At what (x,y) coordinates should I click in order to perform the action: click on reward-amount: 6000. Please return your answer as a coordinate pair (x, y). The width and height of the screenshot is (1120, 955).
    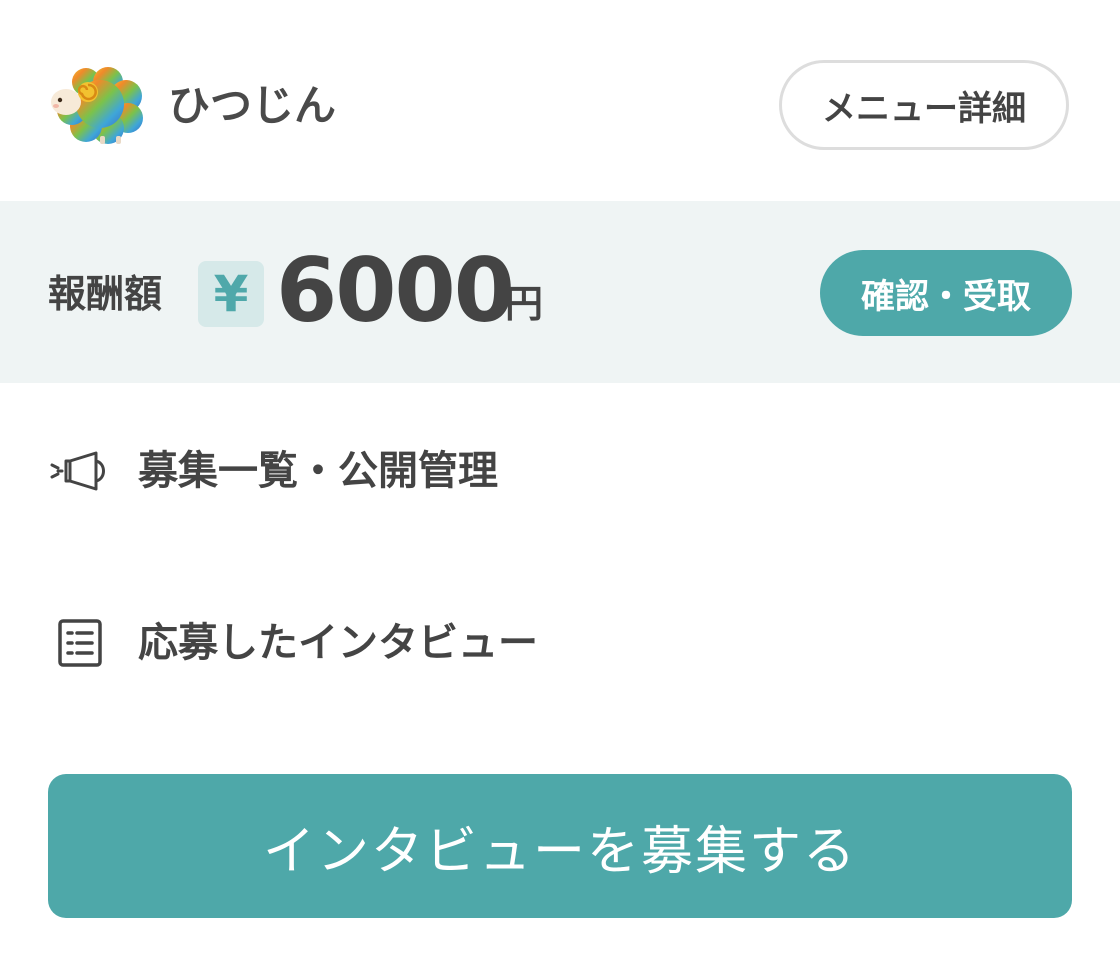
    Looking at the image, I should click on (395, 290).